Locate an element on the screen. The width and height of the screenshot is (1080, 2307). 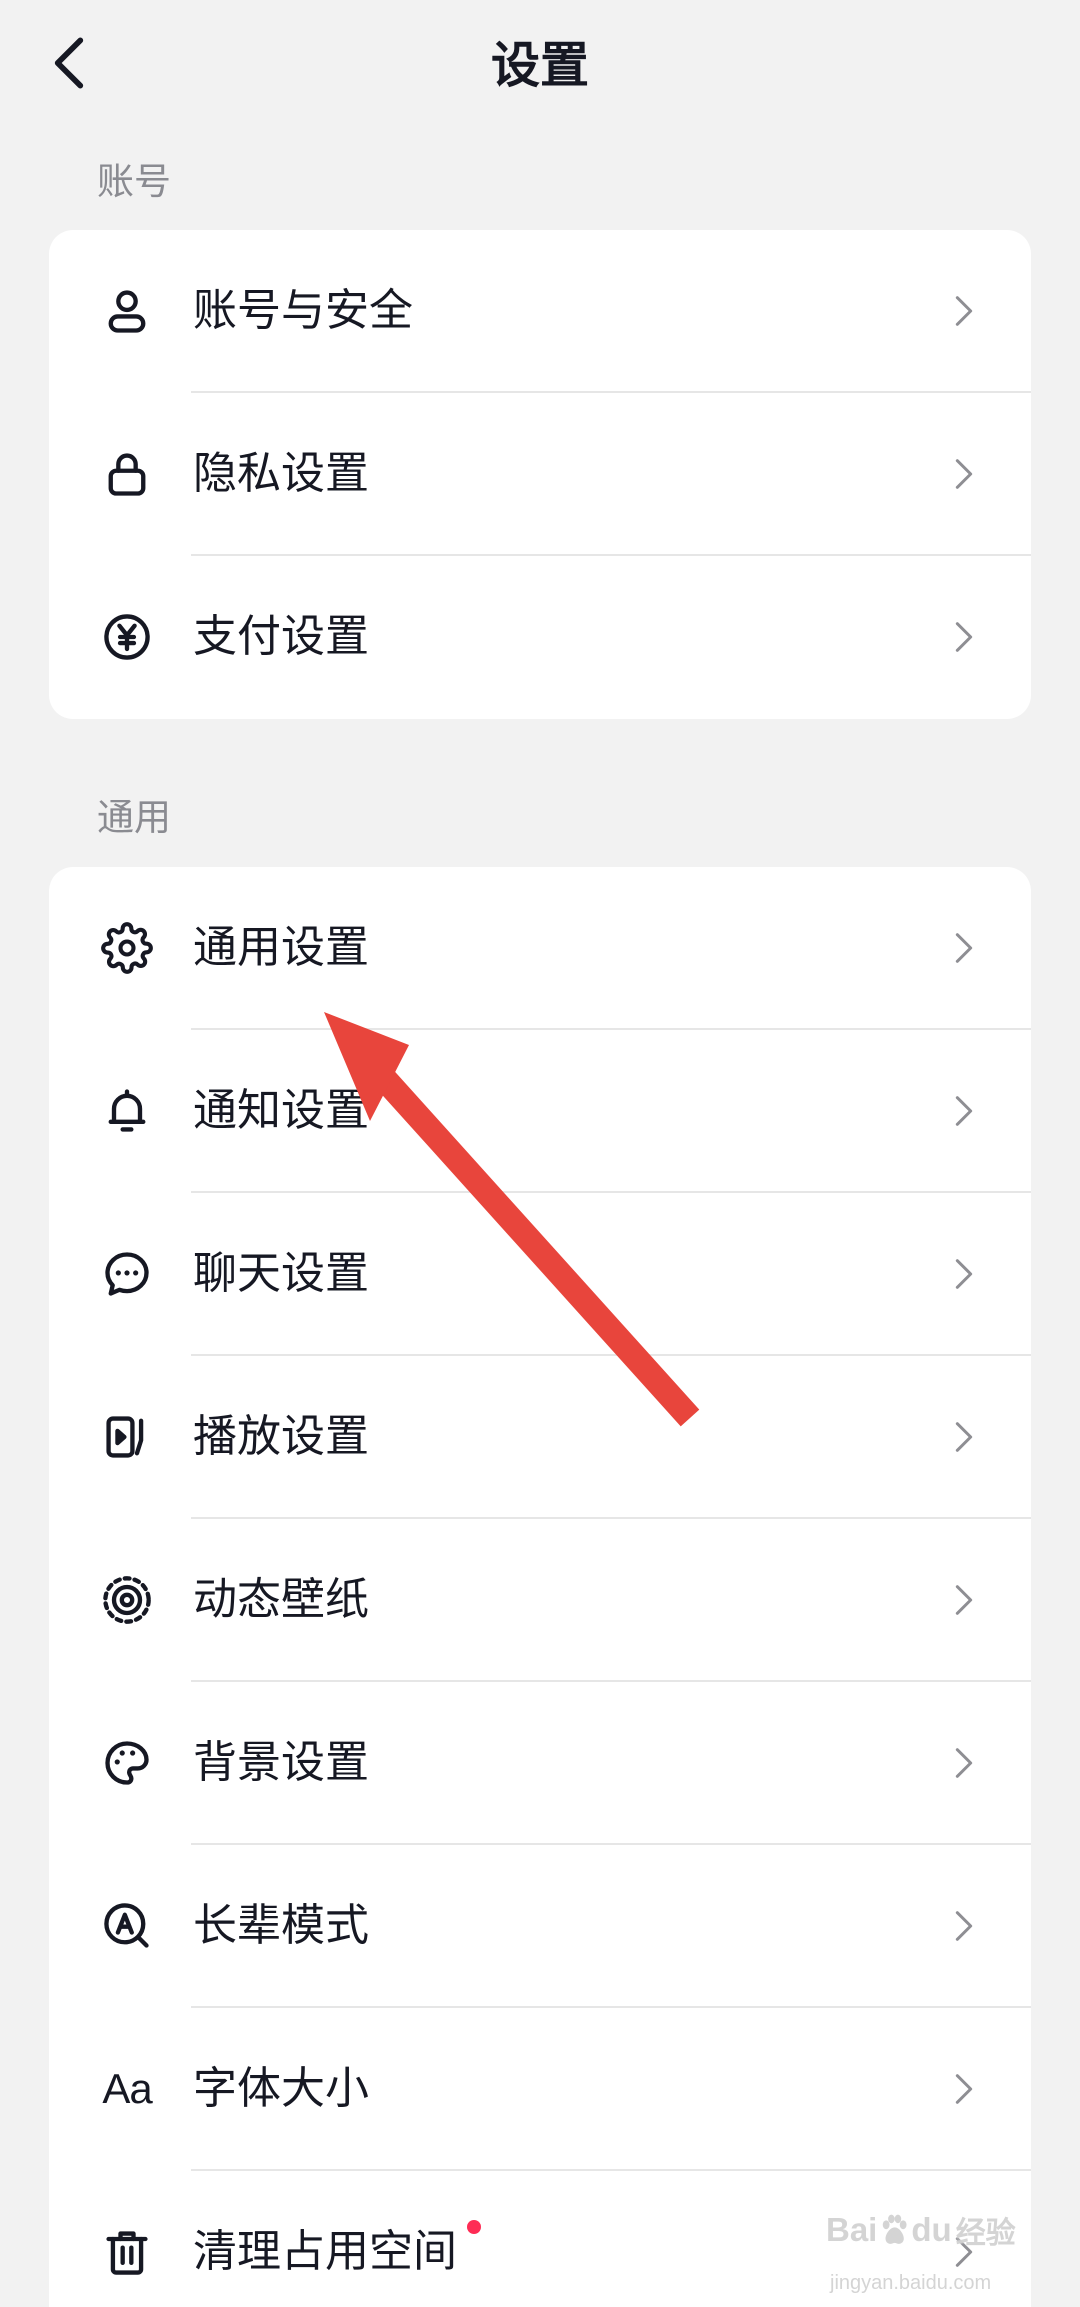
settings-item-label: 账号与安全 is located at coordinates (303, 310).